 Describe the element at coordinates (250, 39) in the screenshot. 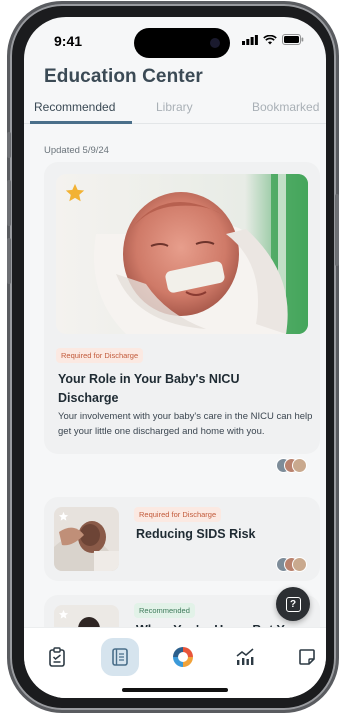

I see `signal-icon` at that location.